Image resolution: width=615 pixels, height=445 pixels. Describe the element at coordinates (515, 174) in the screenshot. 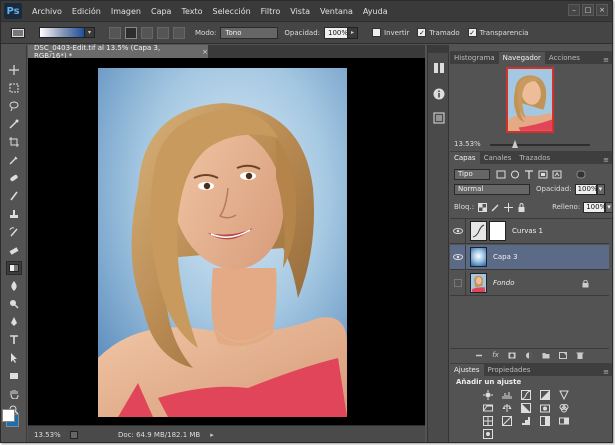

I see `filter-adjustment-icon` at that location.